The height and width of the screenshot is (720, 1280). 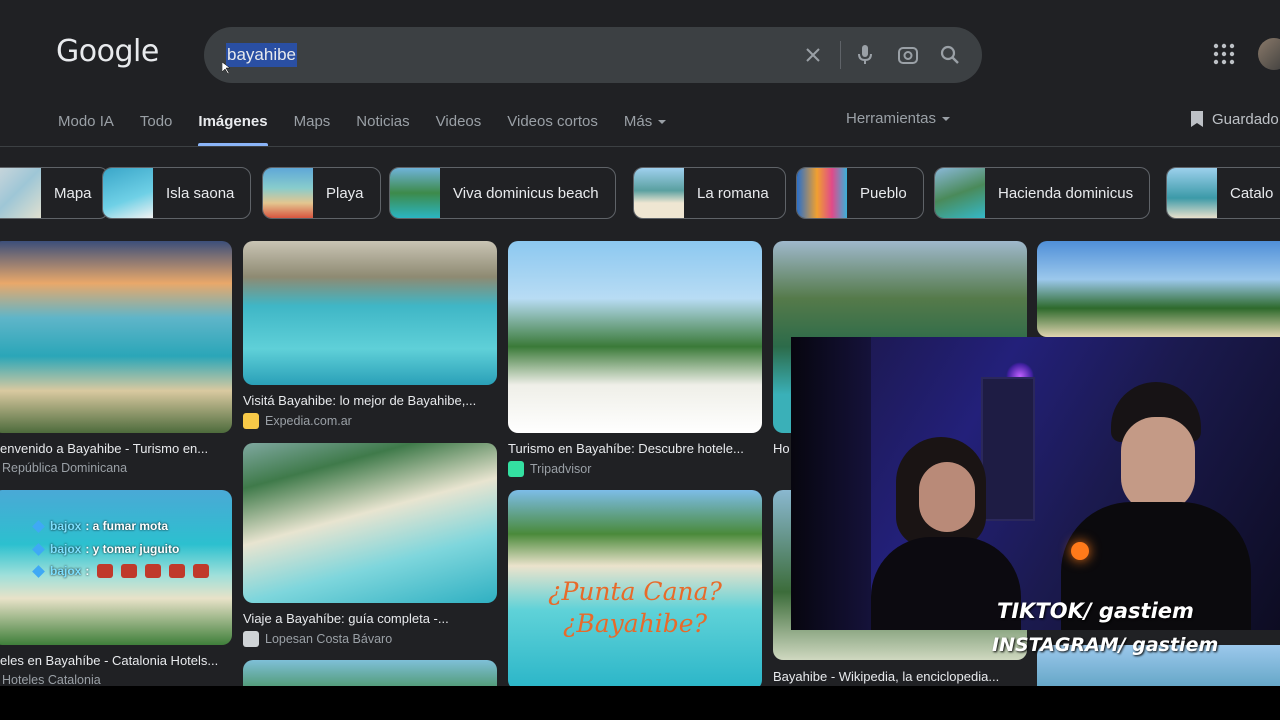 What do you see at coordinates (831, 483) in the screenshot?
I see `door-shadow` at bounding box center [831, 483].